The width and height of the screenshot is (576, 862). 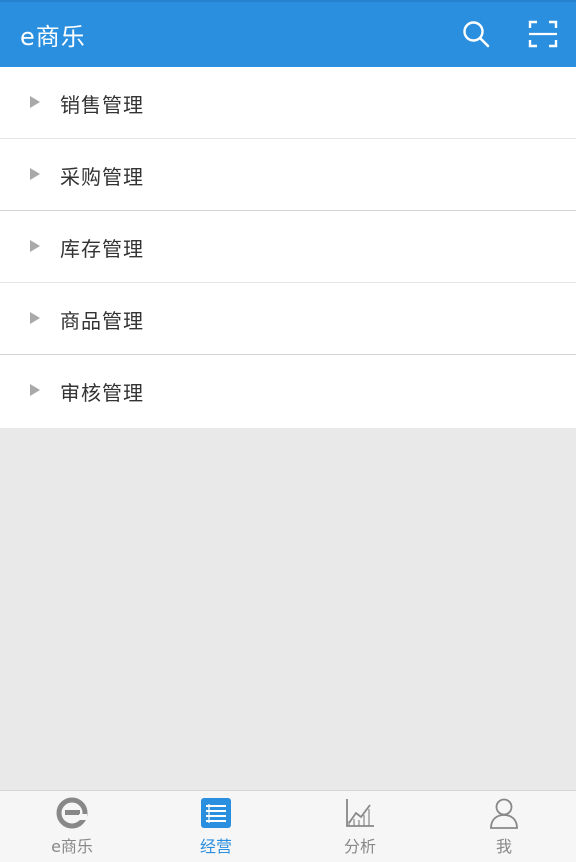 I want to click on tab-me: 我, so click(x=504, y=826).